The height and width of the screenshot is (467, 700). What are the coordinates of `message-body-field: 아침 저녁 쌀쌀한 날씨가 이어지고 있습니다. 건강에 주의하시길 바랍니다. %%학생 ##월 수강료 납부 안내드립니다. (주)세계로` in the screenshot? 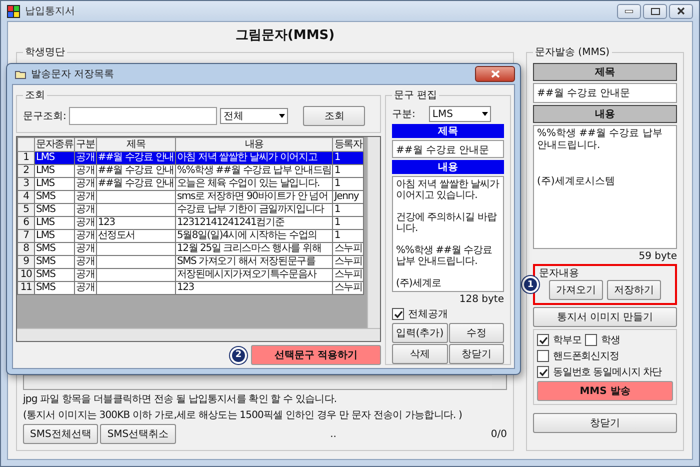 It's located at (448, 234).